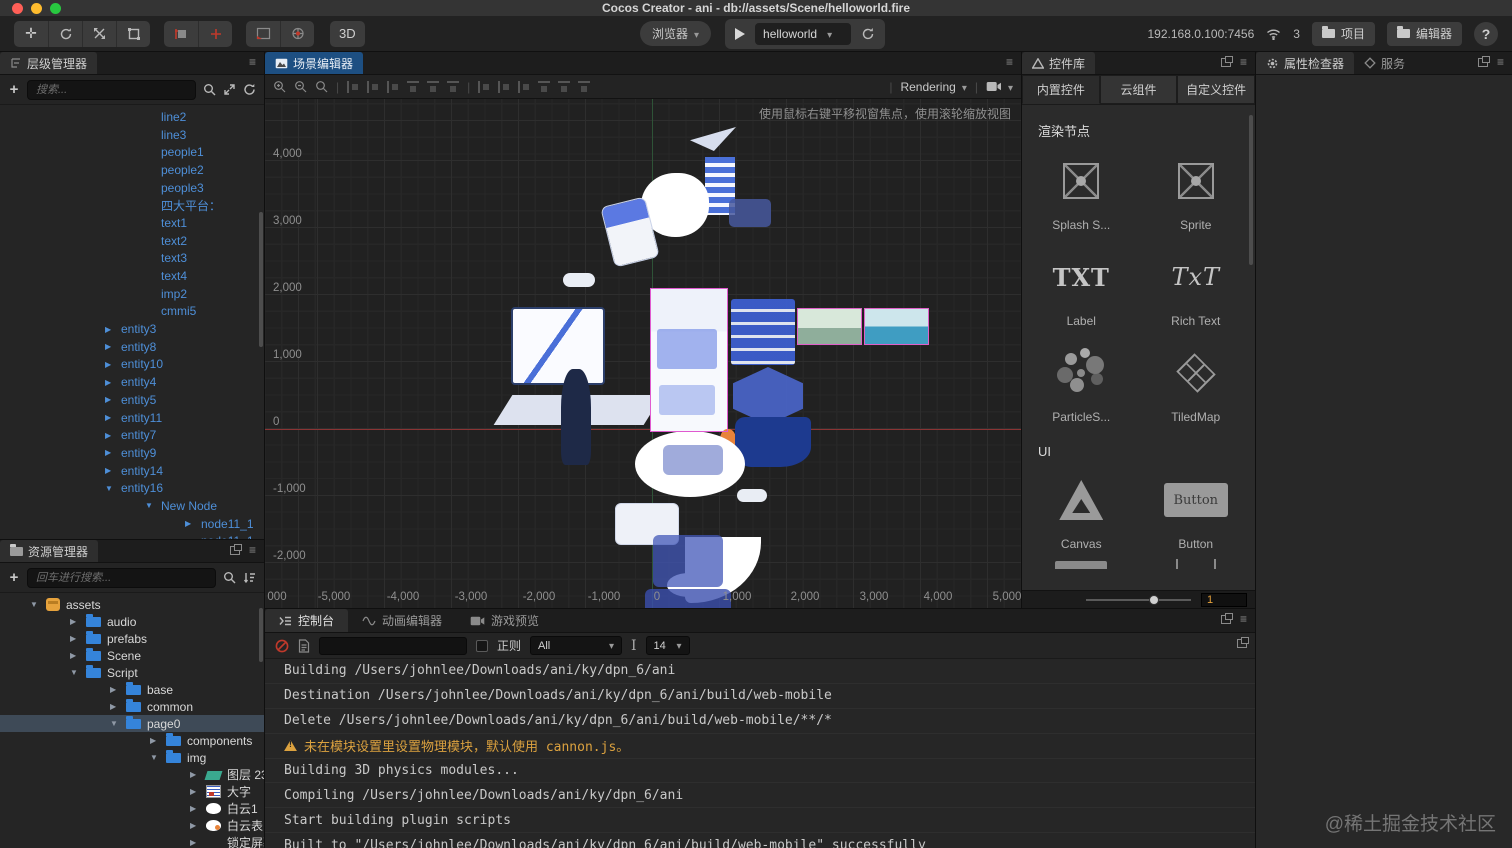  I want to click on hierarchy-node: text2, so click(132, 241).